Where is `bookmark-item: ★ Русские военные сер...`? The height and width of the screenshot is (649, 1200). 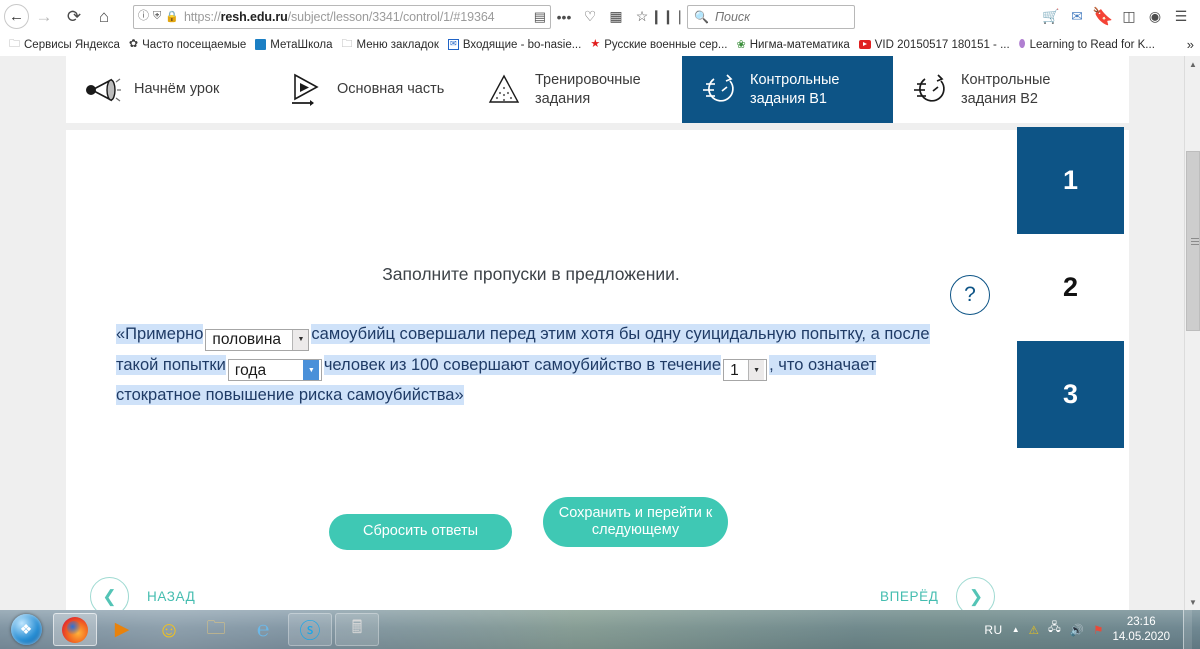 bookmark-item: ★ Русские военные сер... is located at coordinates (660, 45).